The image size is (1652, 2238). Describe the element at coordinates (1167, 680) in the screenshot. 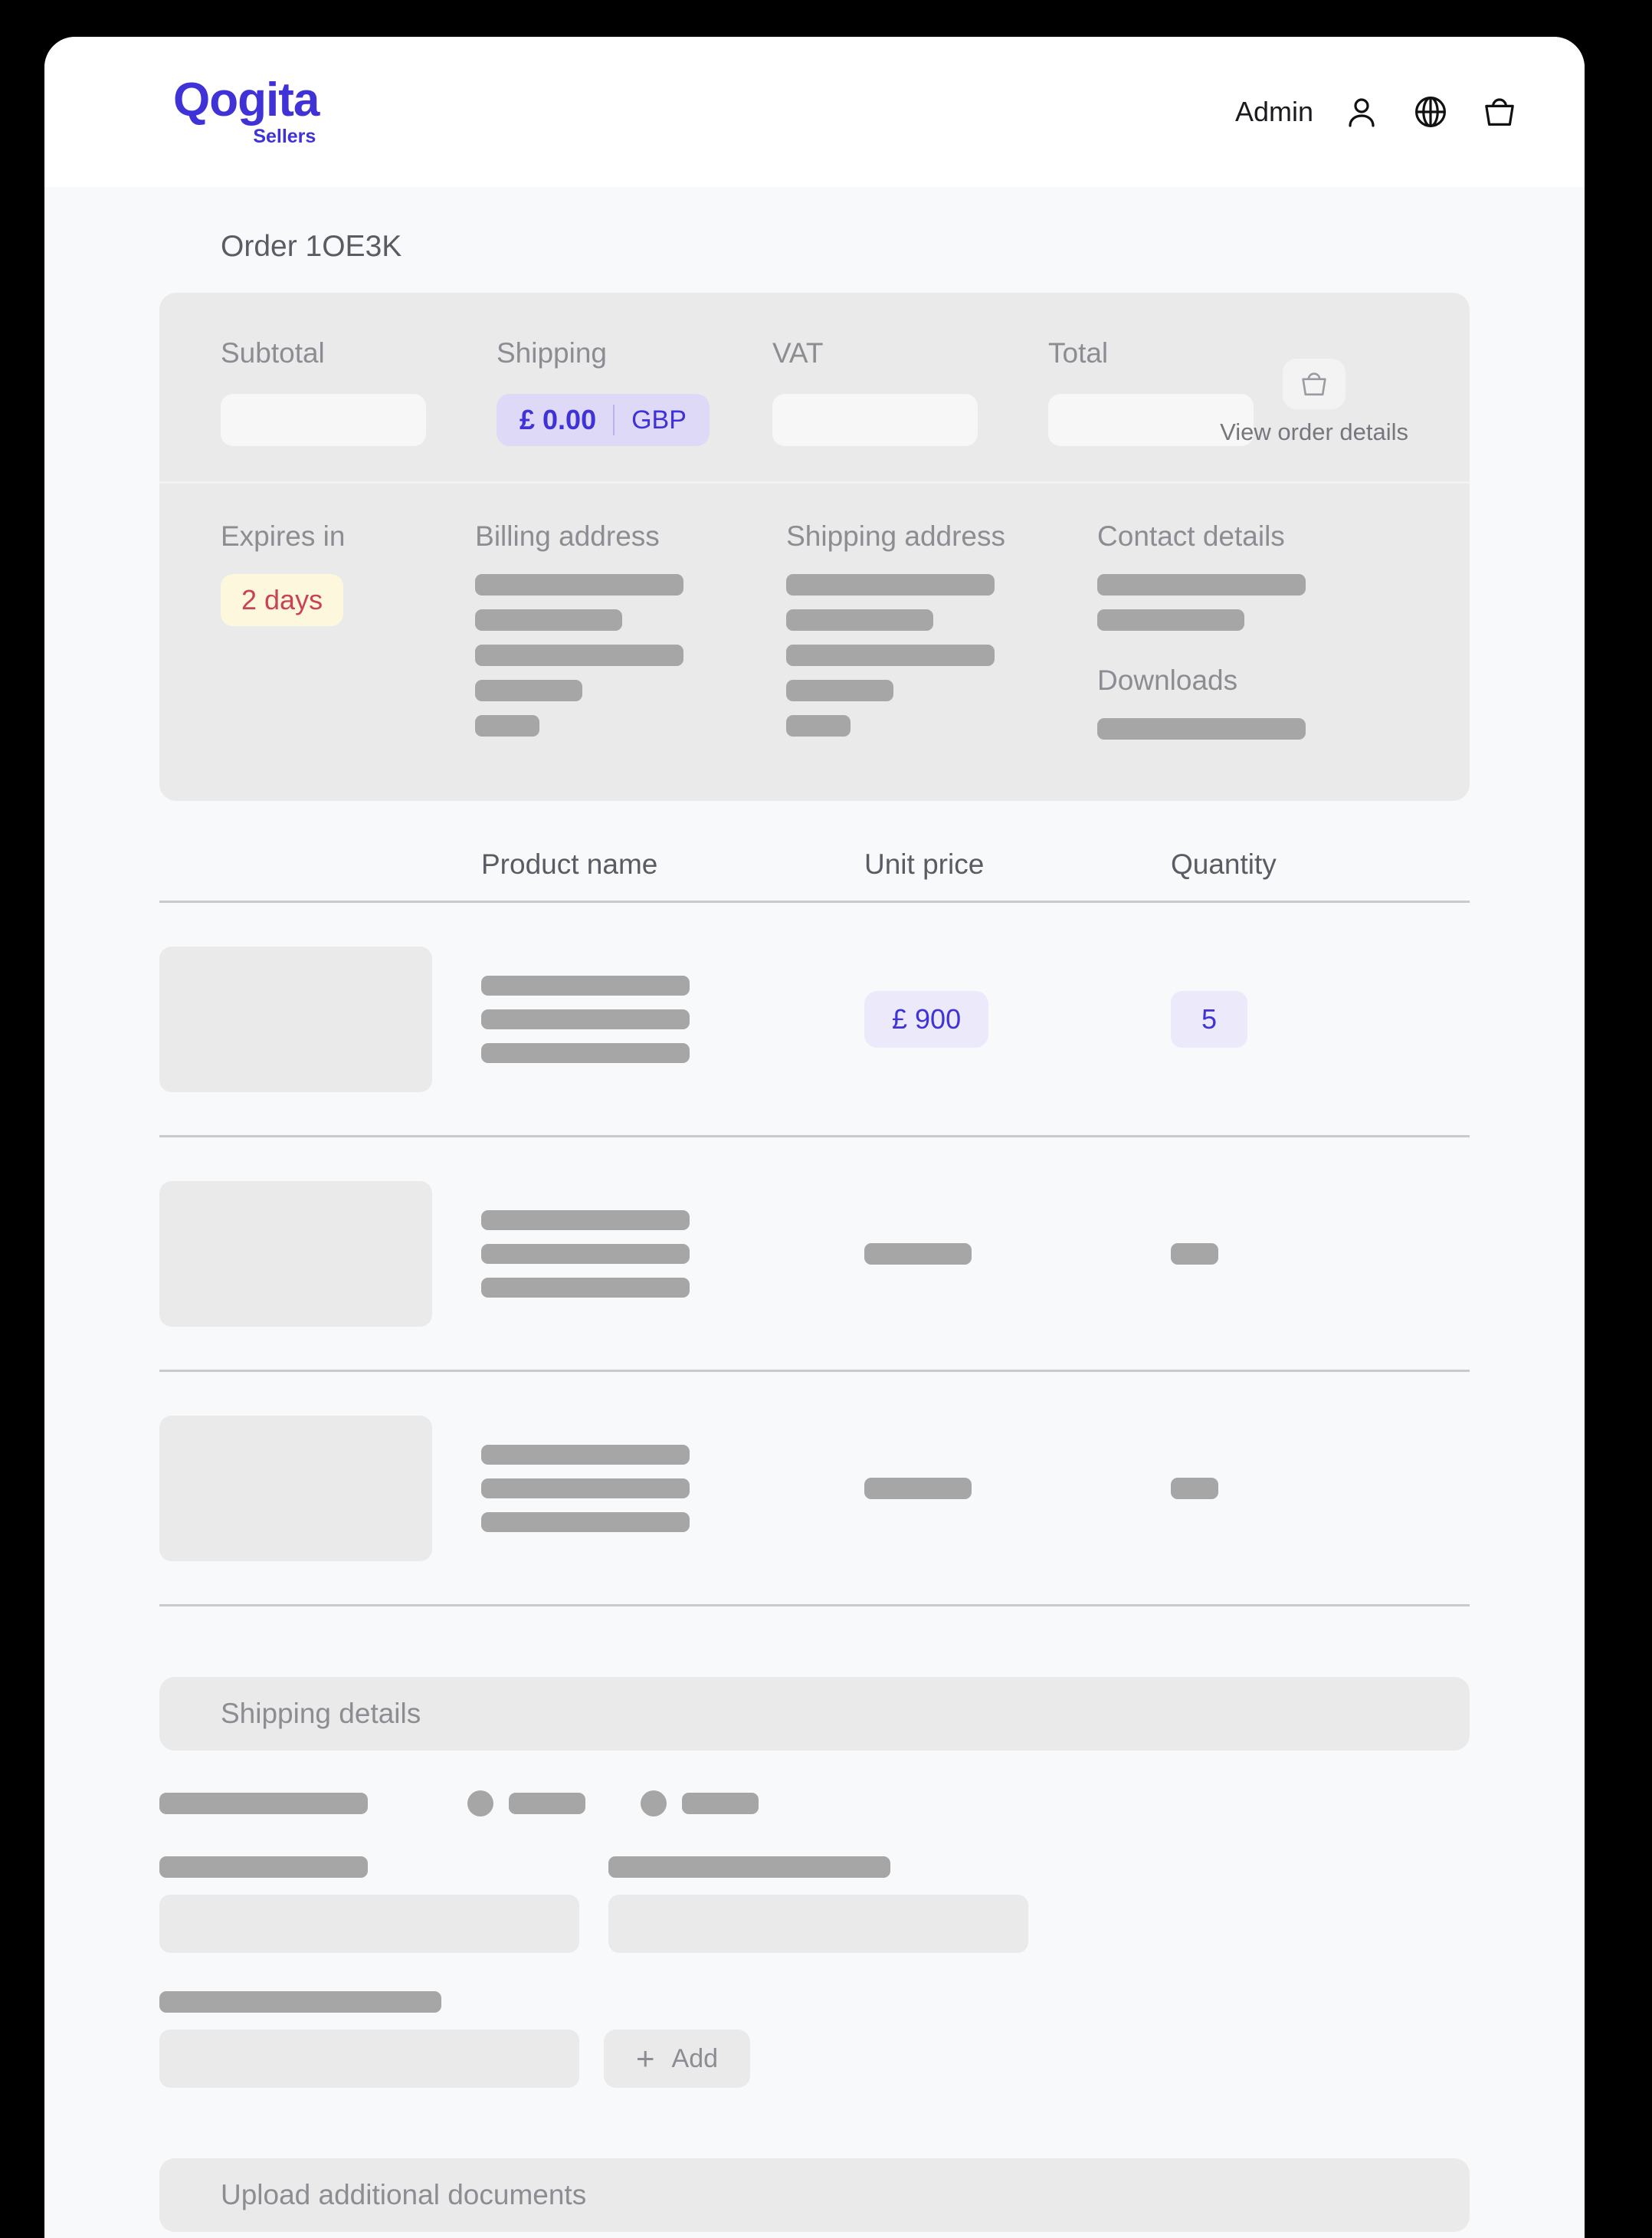

I see `downloads-label: Downloads` at that location.